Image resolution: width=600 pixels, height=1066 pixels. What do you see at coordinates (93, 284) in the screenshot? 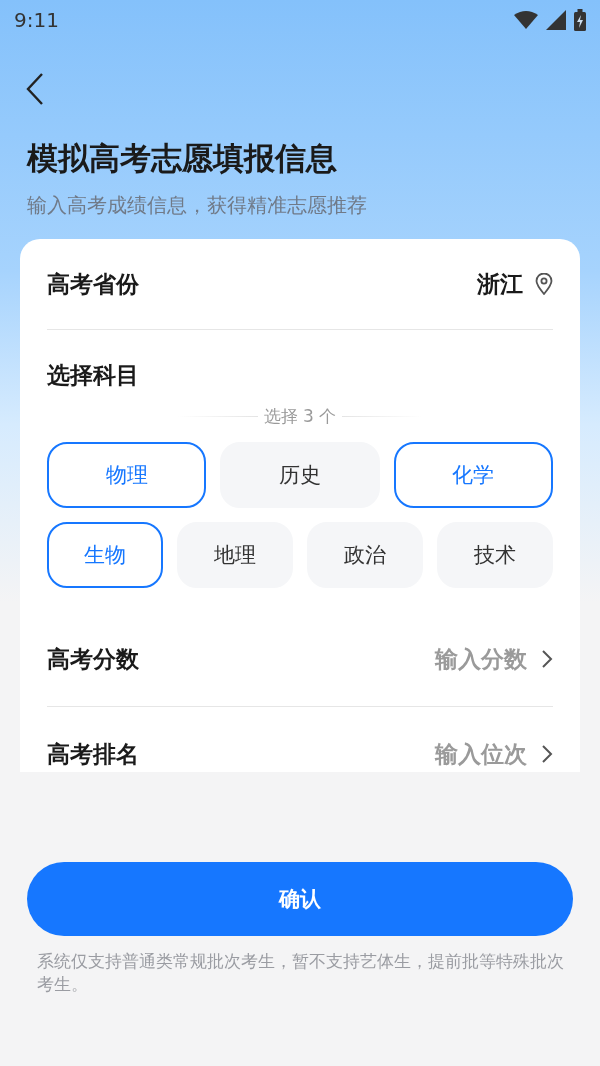
I see `province-label: 高考省份` at bounding box center [93, 284].